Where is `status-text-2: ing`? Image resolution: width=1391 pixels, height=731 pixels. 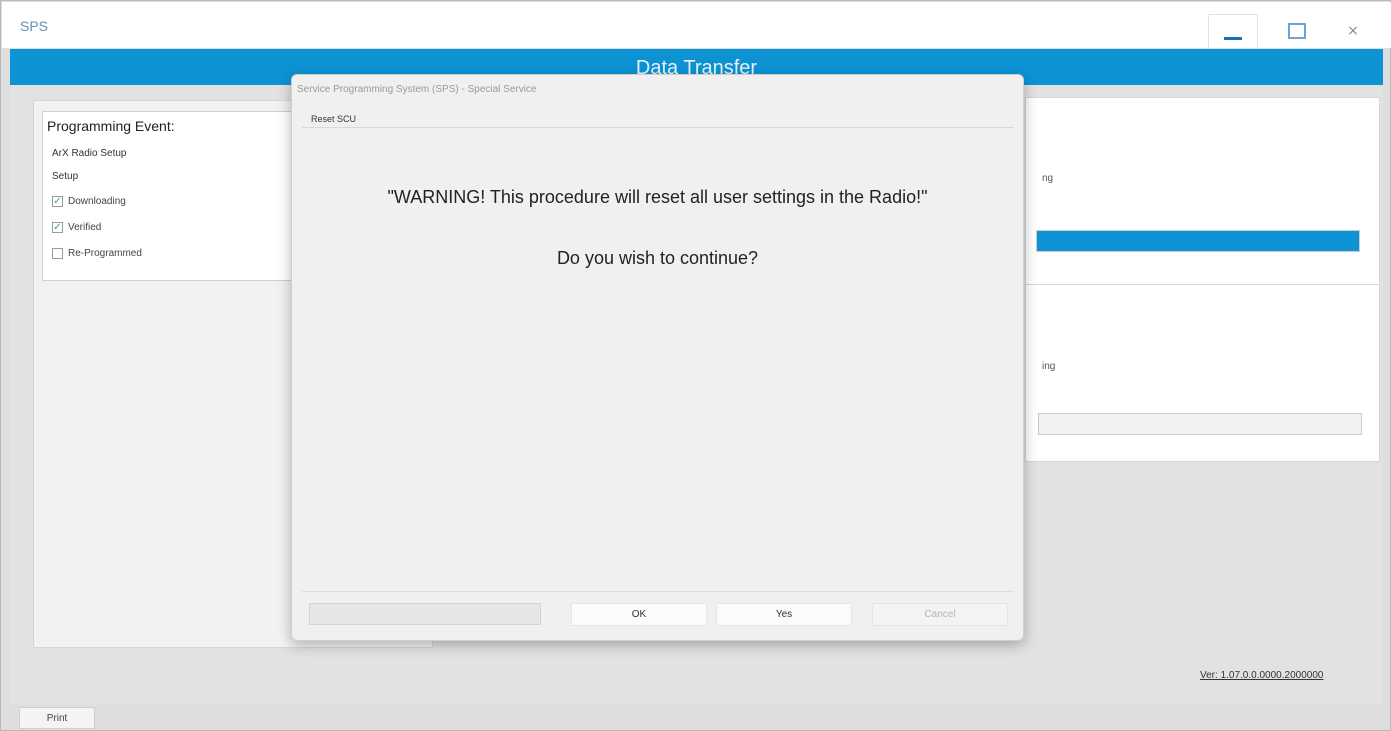 status-text-2: ing is located at coordinates (1049, 366).